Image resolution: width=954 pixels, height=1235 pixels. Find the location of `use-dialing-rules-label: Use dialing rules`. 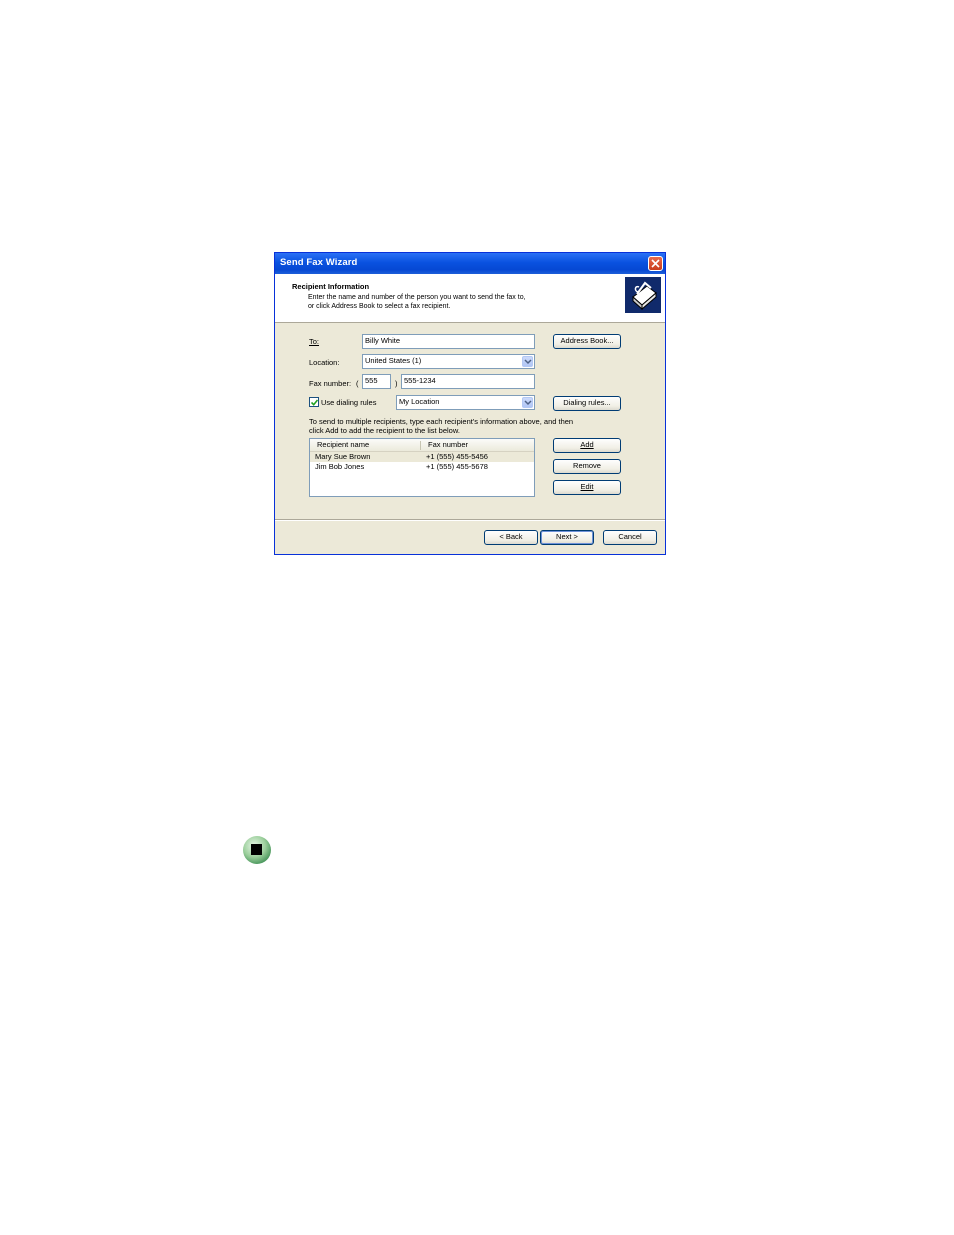

use-dialing-rules-label: Use dialing rules is located at coordinates (348, 402).